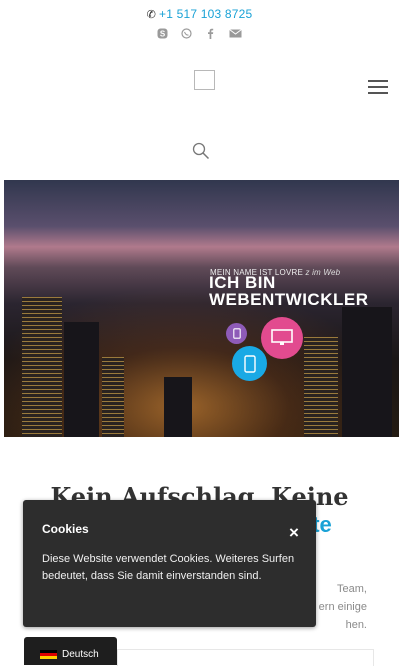 Image resolution: width=399 pixels, height=666 pixels. What do you see at coordinates (204, 80) in the screenshot?
I see `site-logo` at bounding box center [204, 80].